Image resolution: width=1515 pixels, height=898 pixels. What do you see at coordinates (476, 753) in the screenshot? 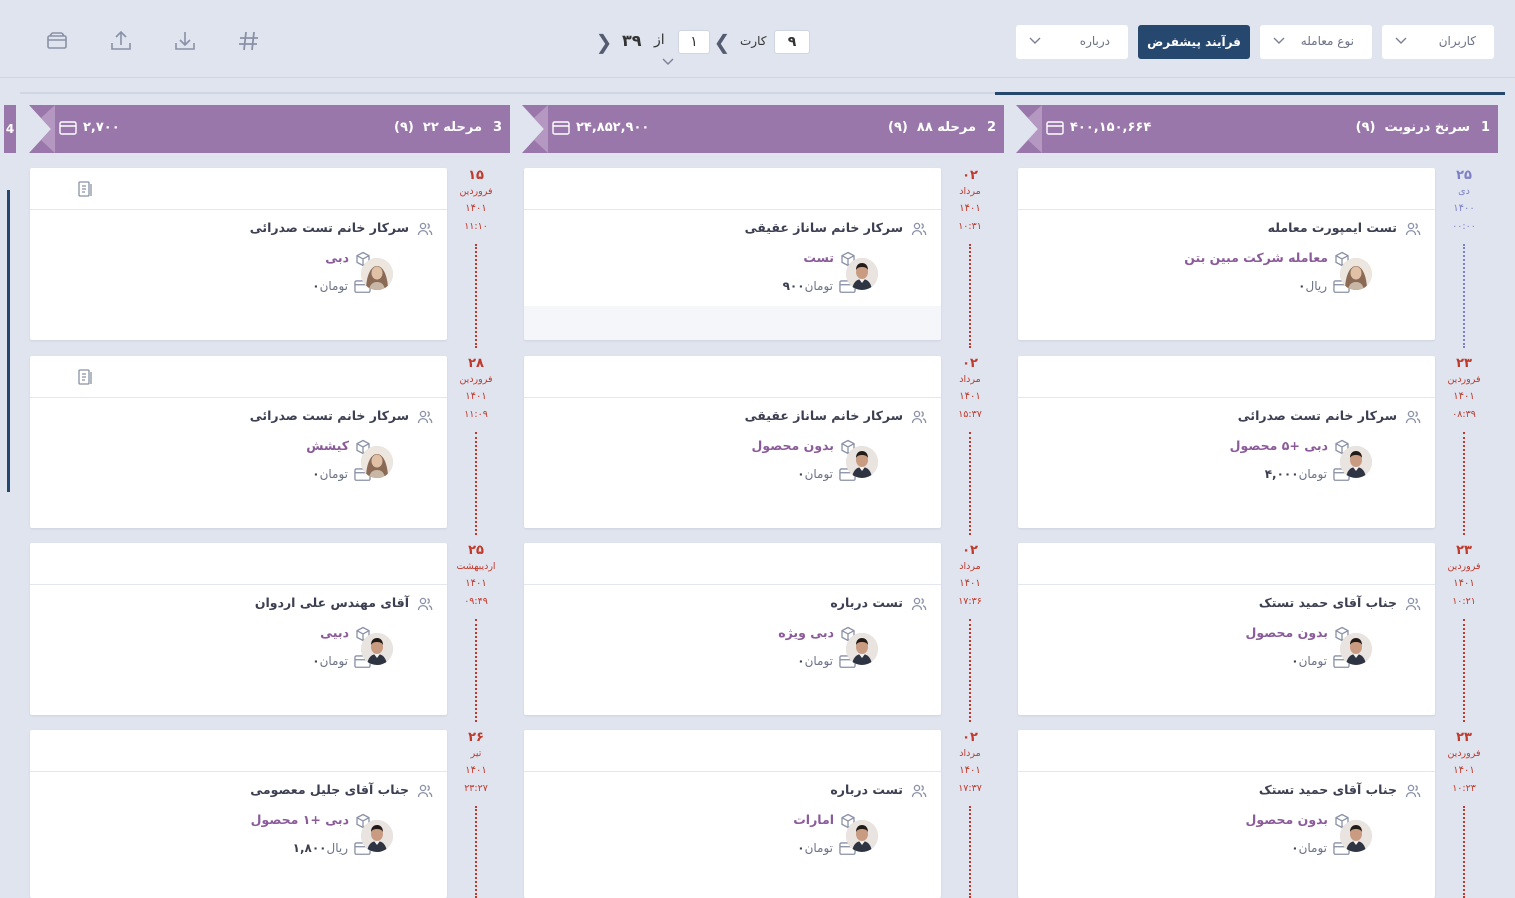
I see `date-month: تیر` at bounding box center [476, 753].